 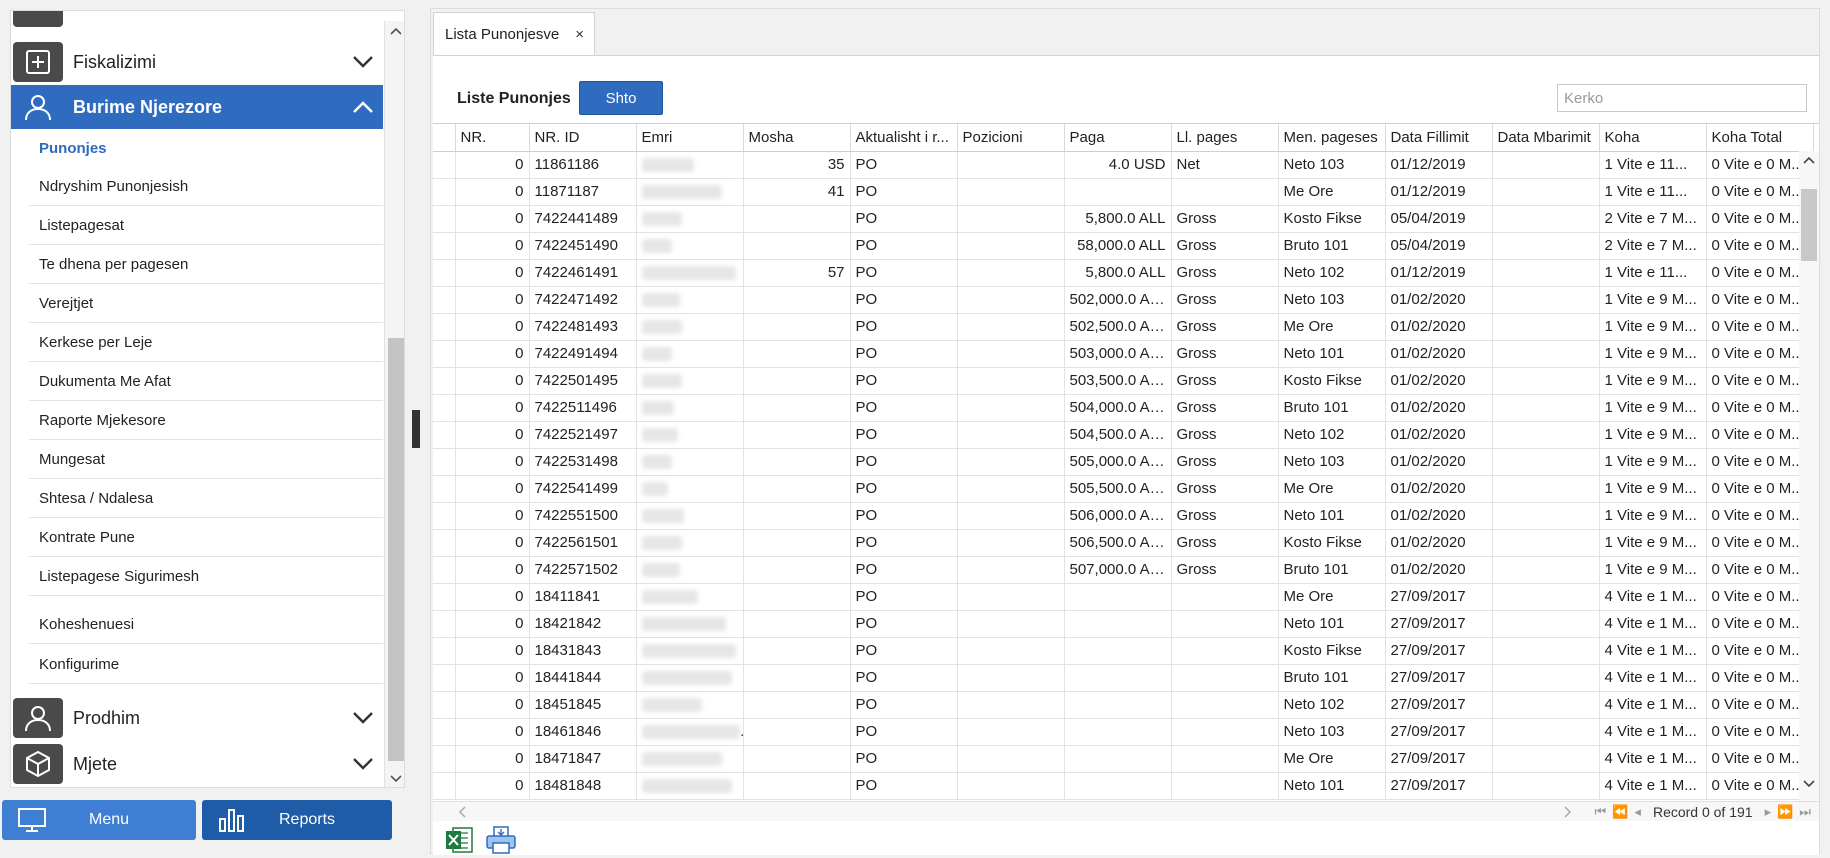 What do you see at coordinates (1785, 812) in the screenshot?
I see `next-page-fast-icon: ⏩` at bounding box center [1785, 812].